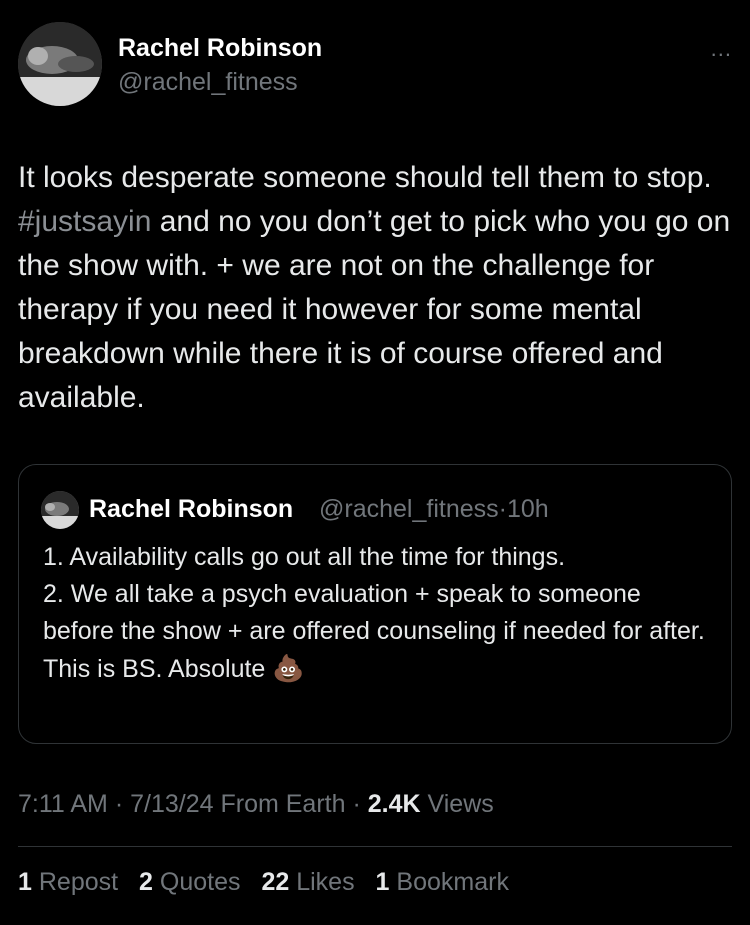 The image size is (750, 925). What do you see at coordinates (452, 882) in the screenshot?
I see `bookmarks-label: Bookmark` at bounding box center [452, 882].